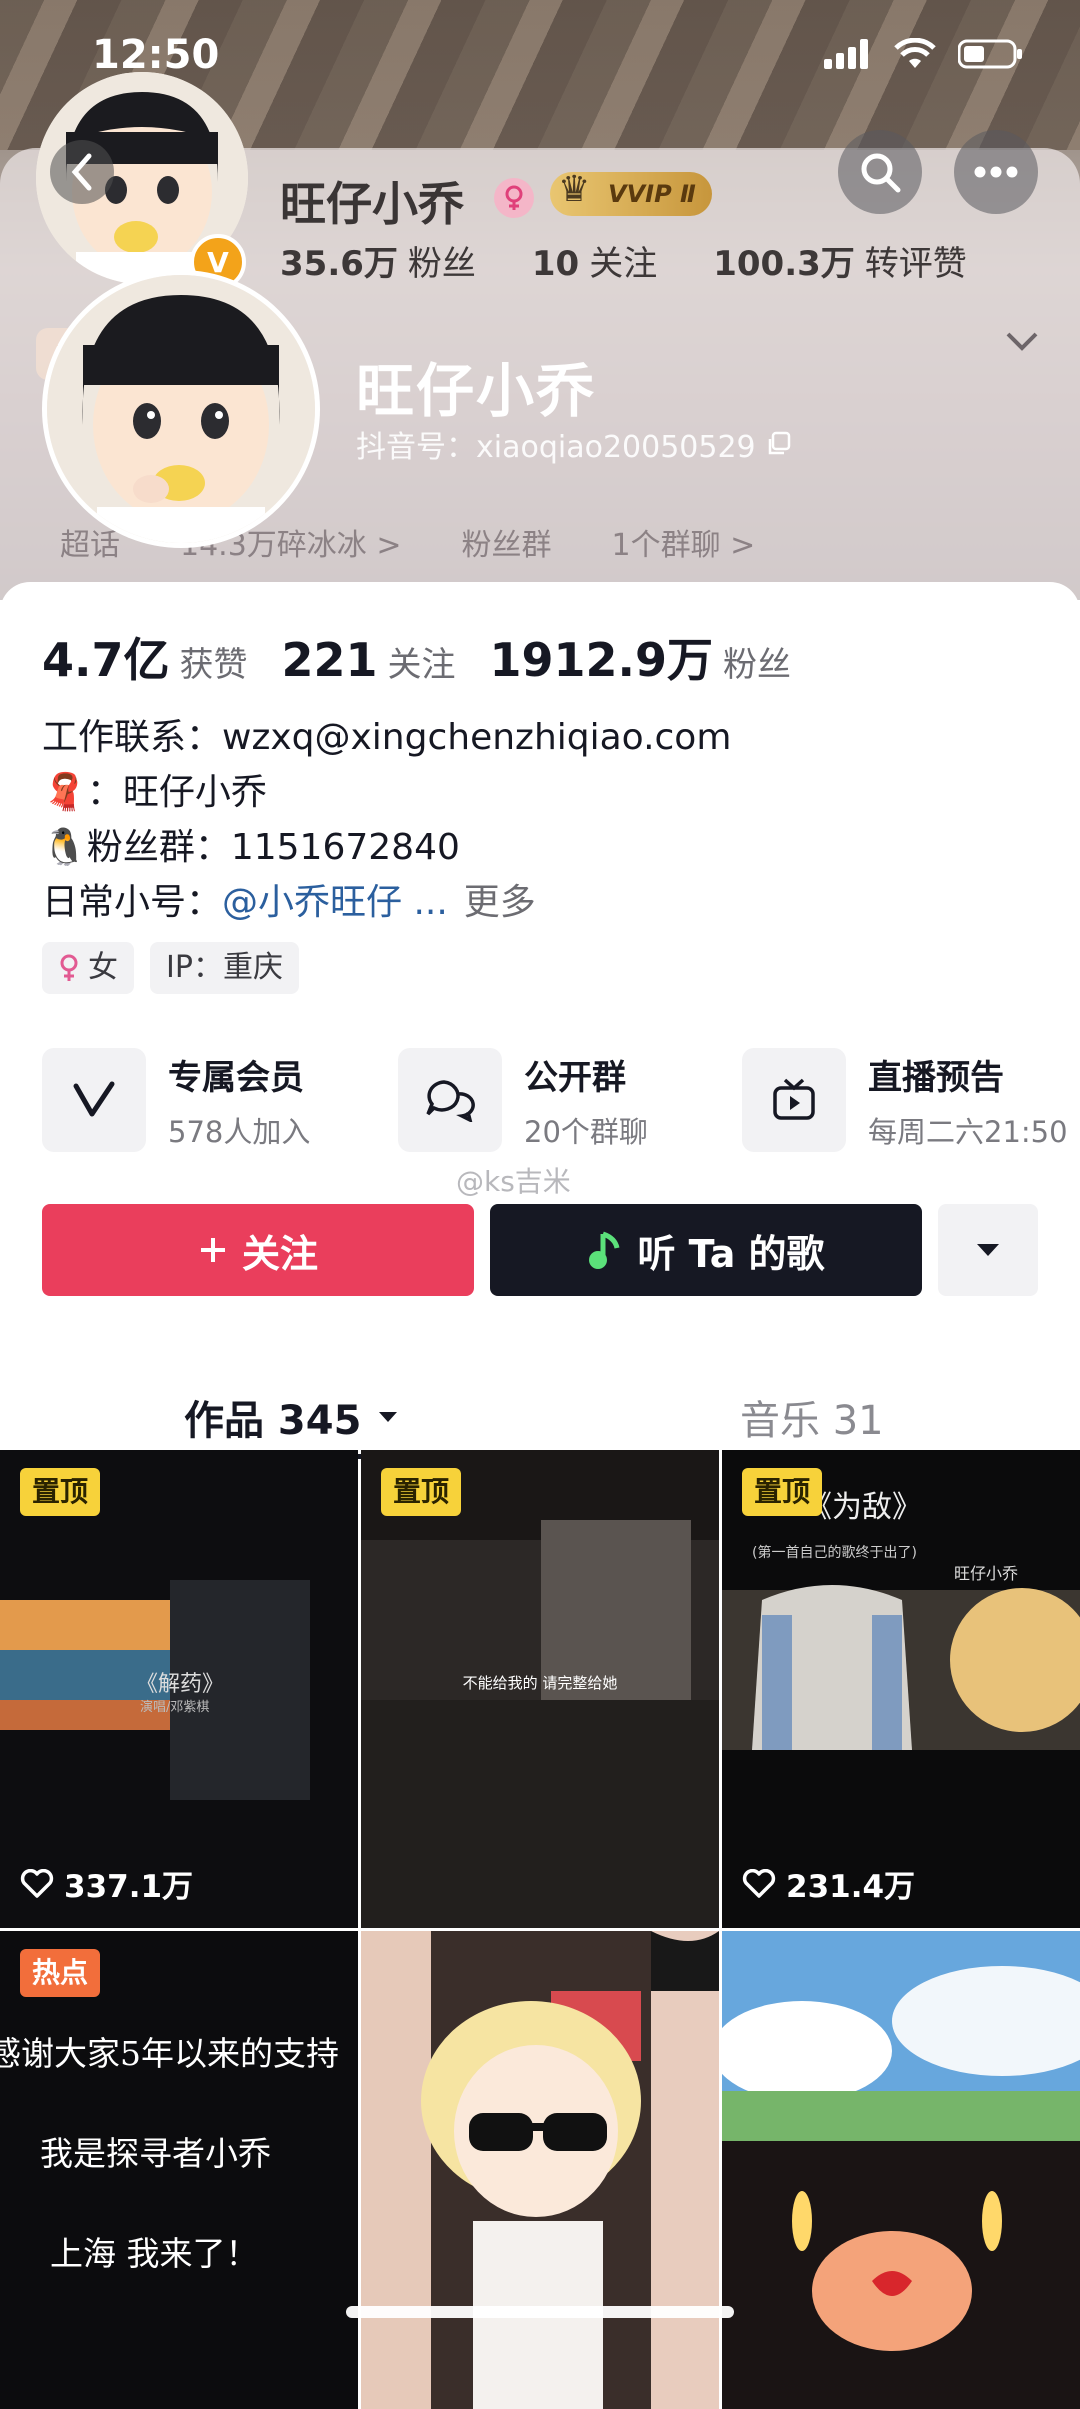  Describe the element at coordinates (1022, 343) in the screenshot. I see `chevron-down-icon` at that location.